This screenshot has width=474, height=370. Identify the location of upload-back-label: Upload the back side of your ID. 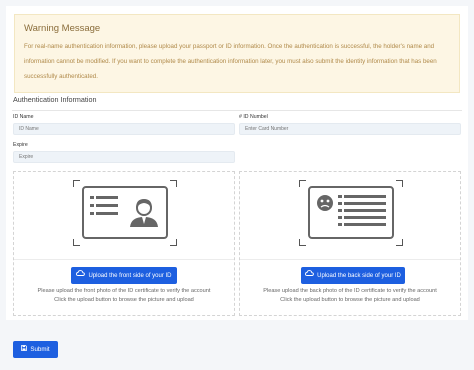
(359, 276).